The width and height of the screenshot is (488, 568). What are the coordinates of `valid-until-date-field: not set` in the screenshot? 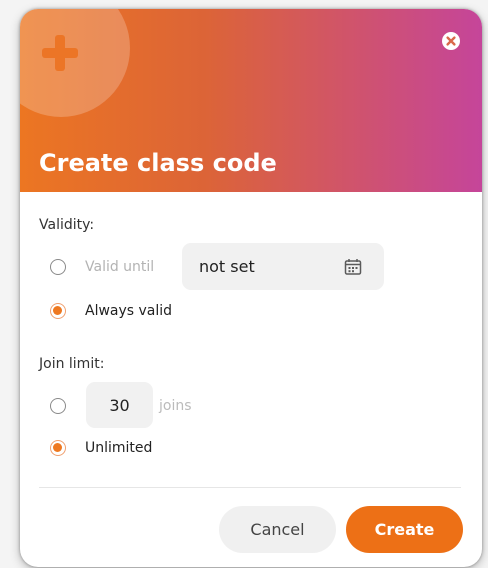 It's located at (283, 266).